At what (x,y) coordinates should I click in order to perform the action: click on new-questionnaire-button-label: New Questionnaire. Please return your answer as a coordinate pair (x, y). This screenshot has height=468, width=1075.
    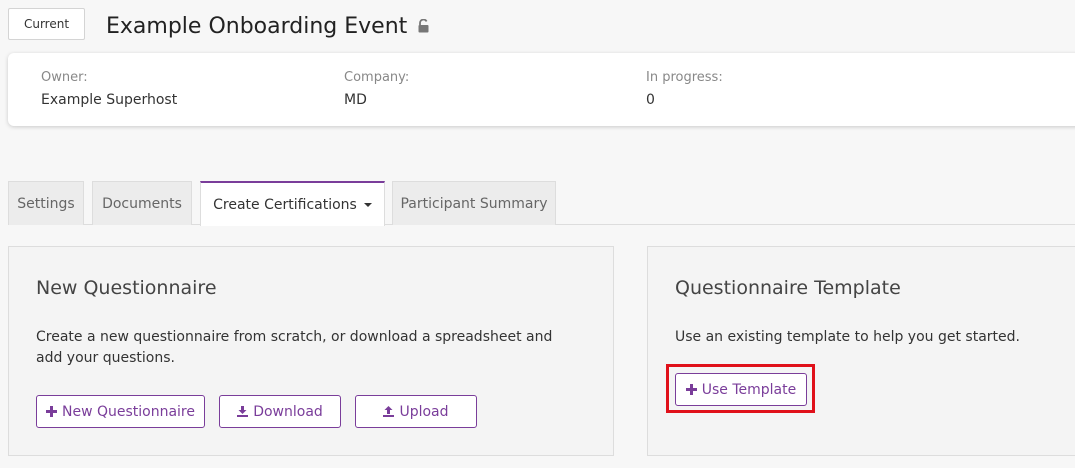
    Looking at the image, I should click on (128, 411).